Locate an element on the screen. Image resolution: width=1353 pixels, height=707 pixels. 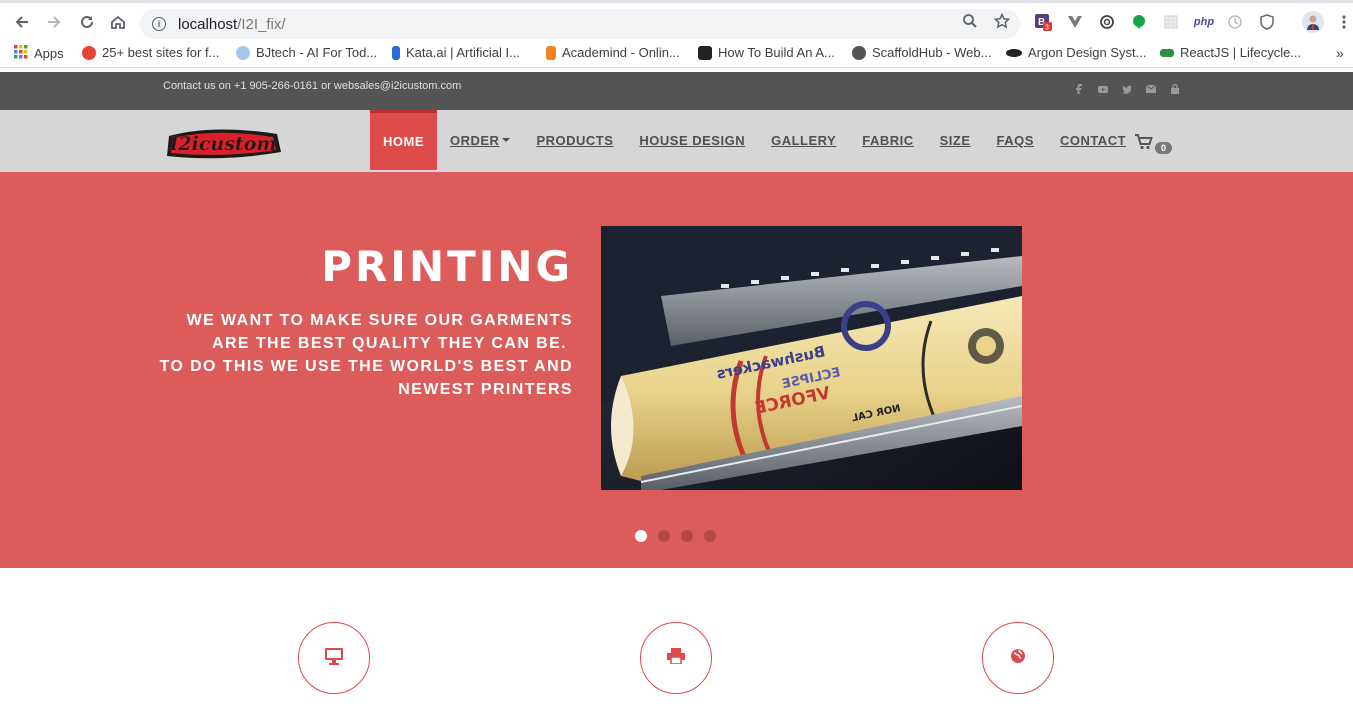
bookmark-label: Apps is located at coordinates (49, 53).